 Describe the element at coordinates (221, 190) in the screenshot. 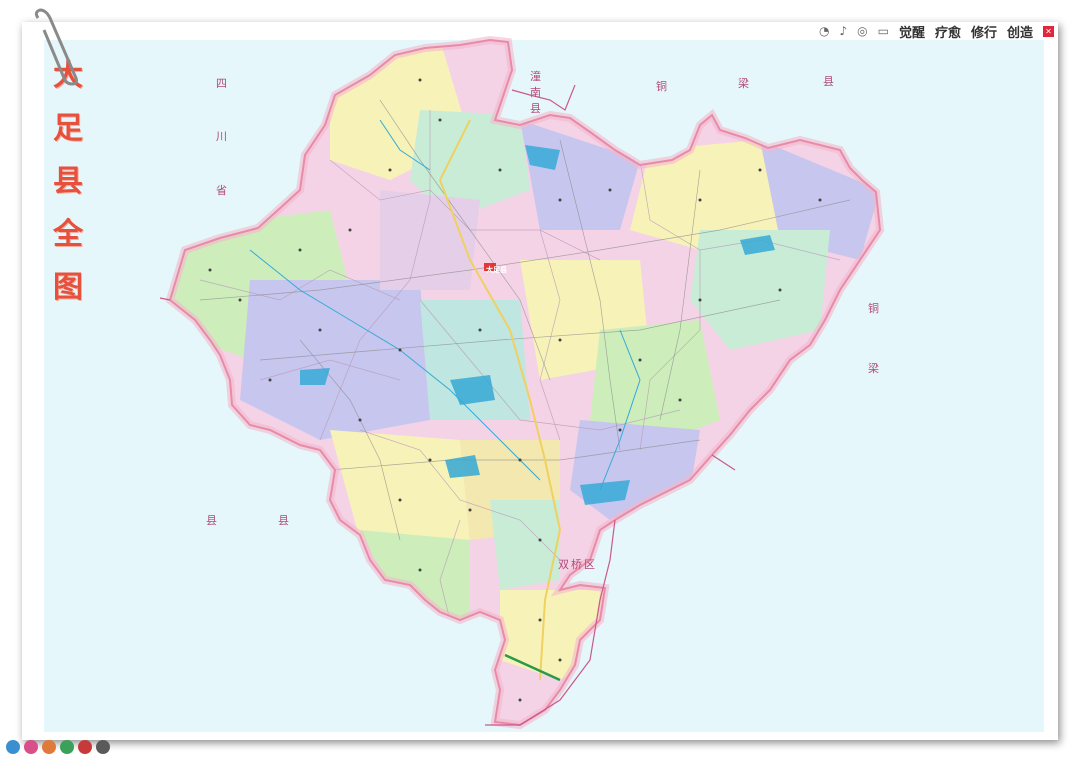

I see `neighbor-label: 省` at that location.